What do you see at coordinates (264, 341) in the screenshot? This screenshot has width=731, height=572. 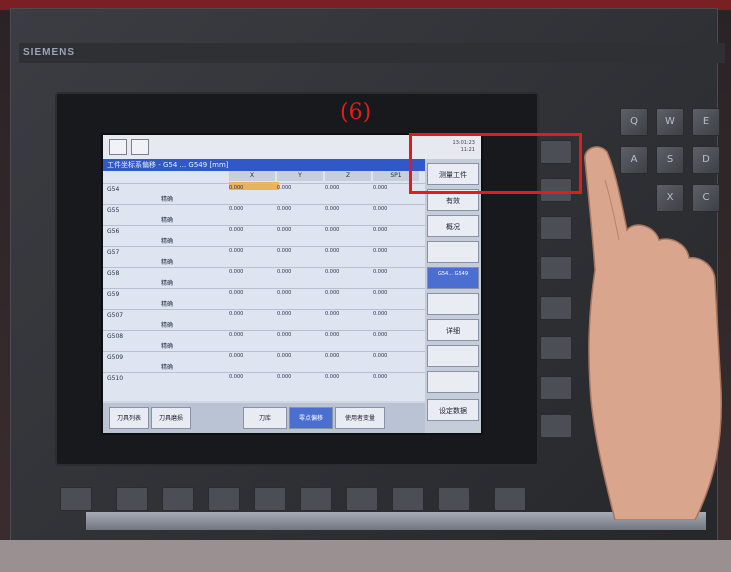 I see `table-row: G508 精确 0.000 0.000 0.000 0.000` at bounding box center [264, 341].